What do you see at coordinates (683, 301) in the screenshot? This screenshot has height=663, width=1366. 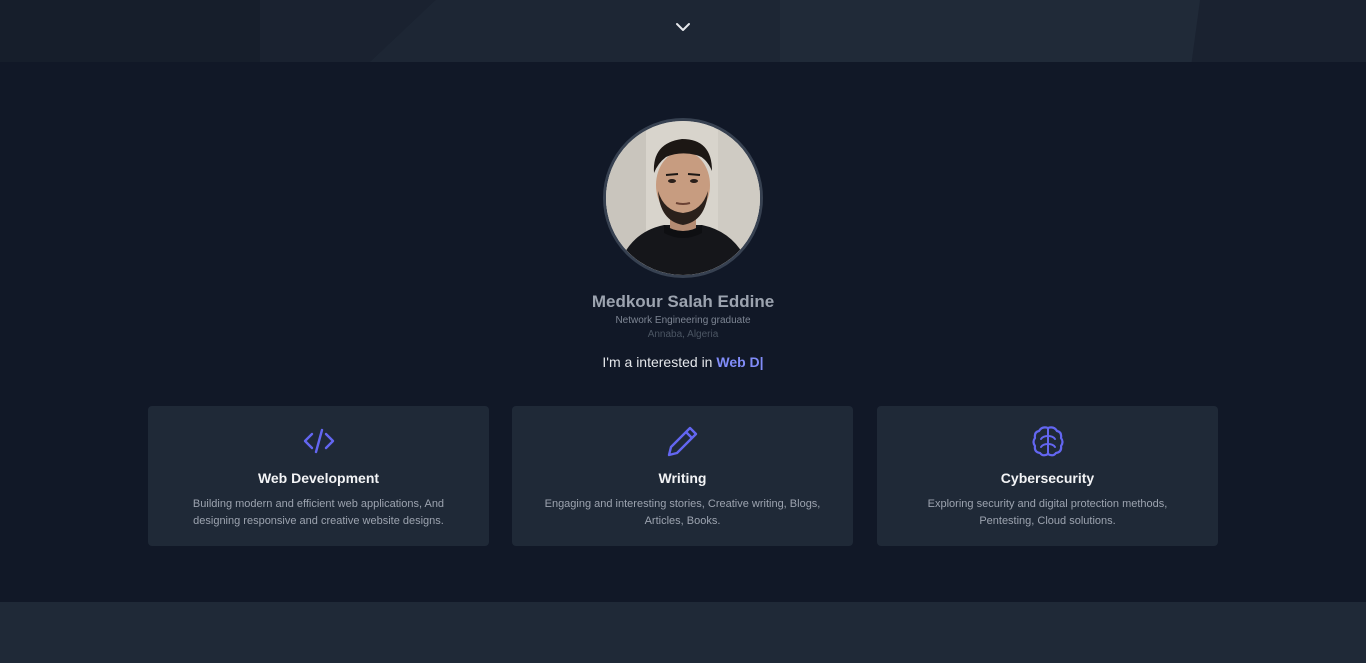 I see `profile-name: Medkour Salah Eddine` at bounding box center [683, 301].